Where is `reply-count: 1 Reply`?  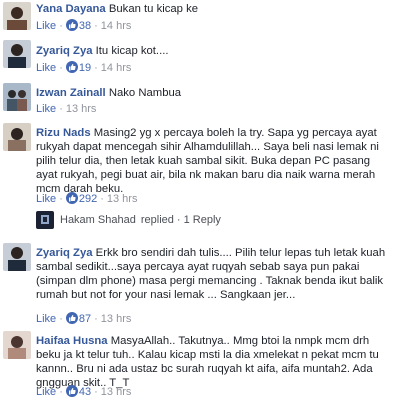
reply-count: 1 Reply is located at coordinates (202, 220).